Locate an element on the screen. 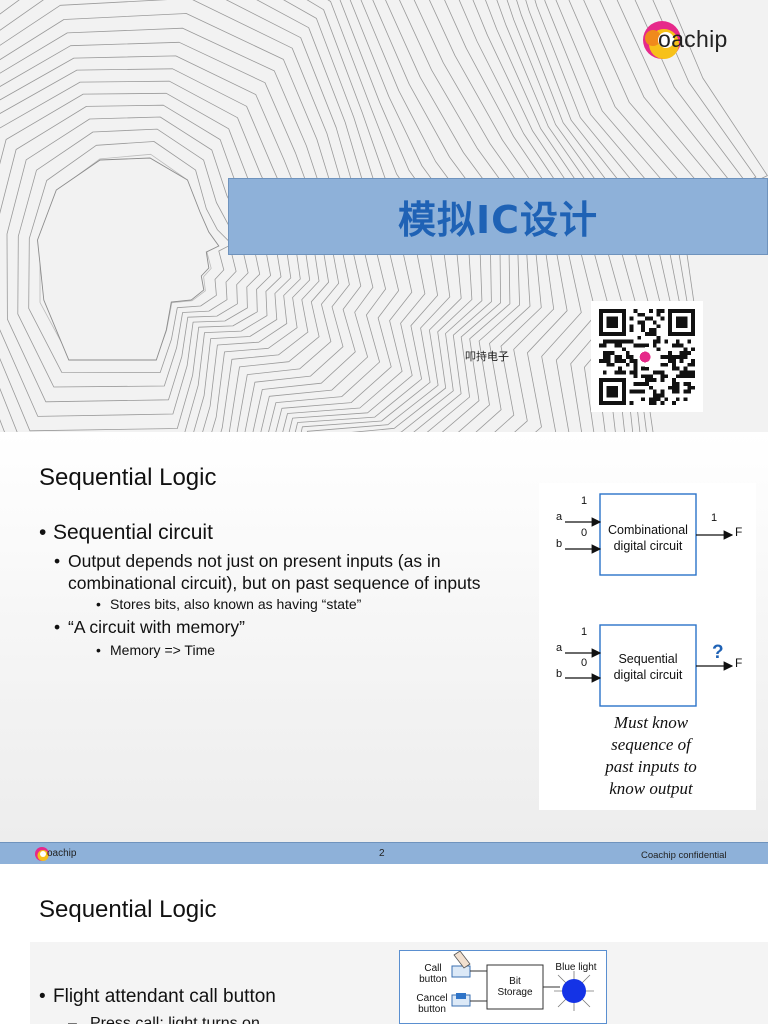 This screenshot has width=768, height=1024. label-line: Sequential is located at coordinates (648, 659).